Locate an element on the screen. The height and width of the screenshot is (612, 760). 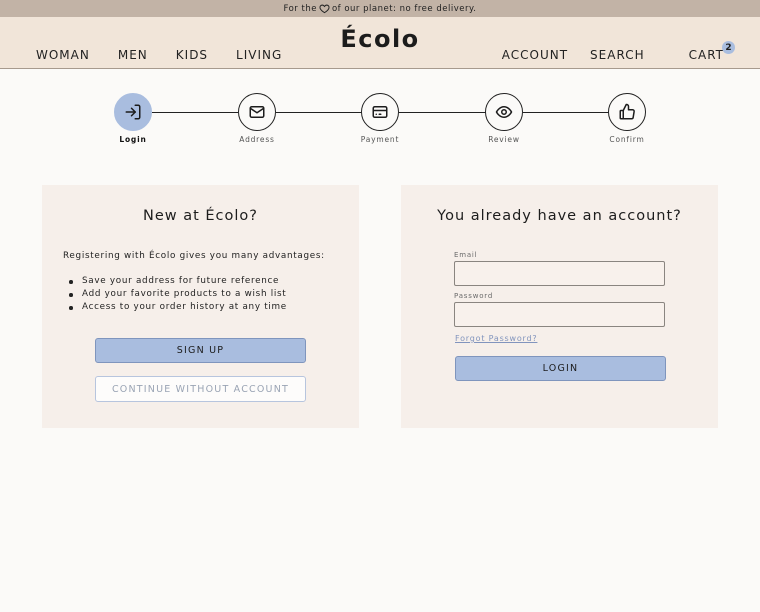
thumbs-up-icon is located at coordinates (627, 111).